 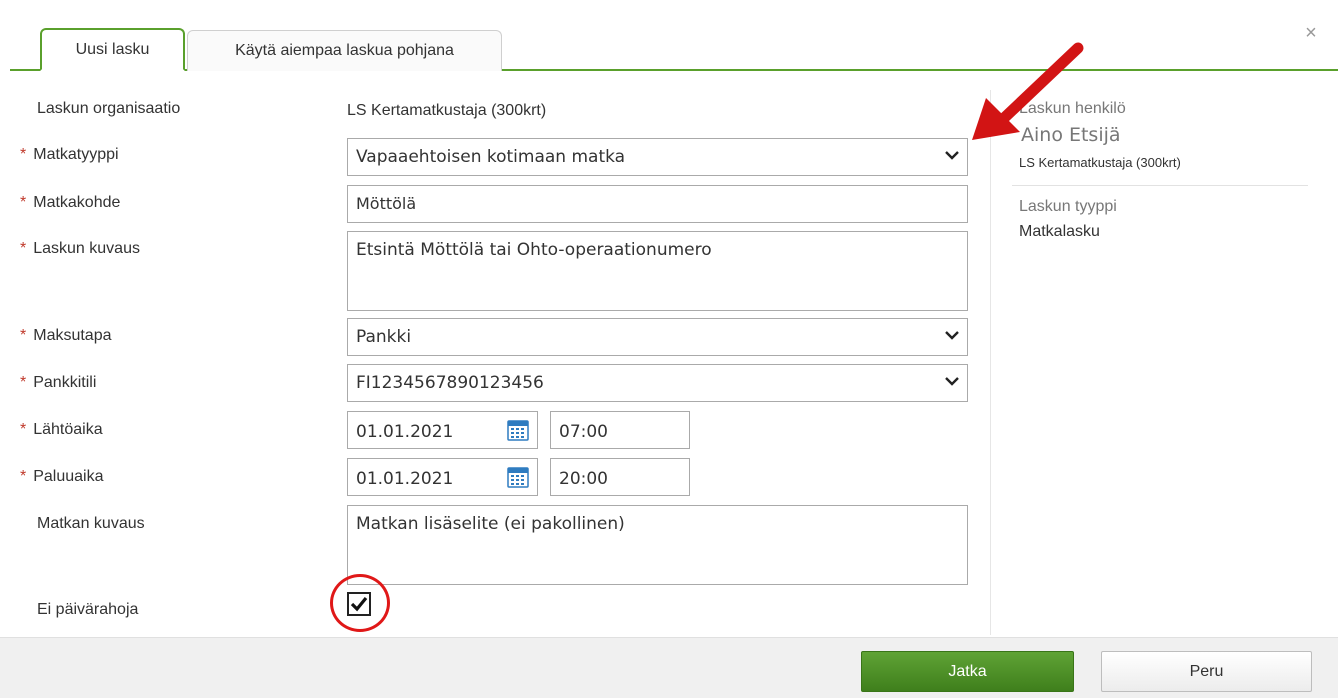 What do you see at coordinates (1206, 671) in the screenshot?
I see `cancel-button: Peru` at bounding box center [1206, 671].